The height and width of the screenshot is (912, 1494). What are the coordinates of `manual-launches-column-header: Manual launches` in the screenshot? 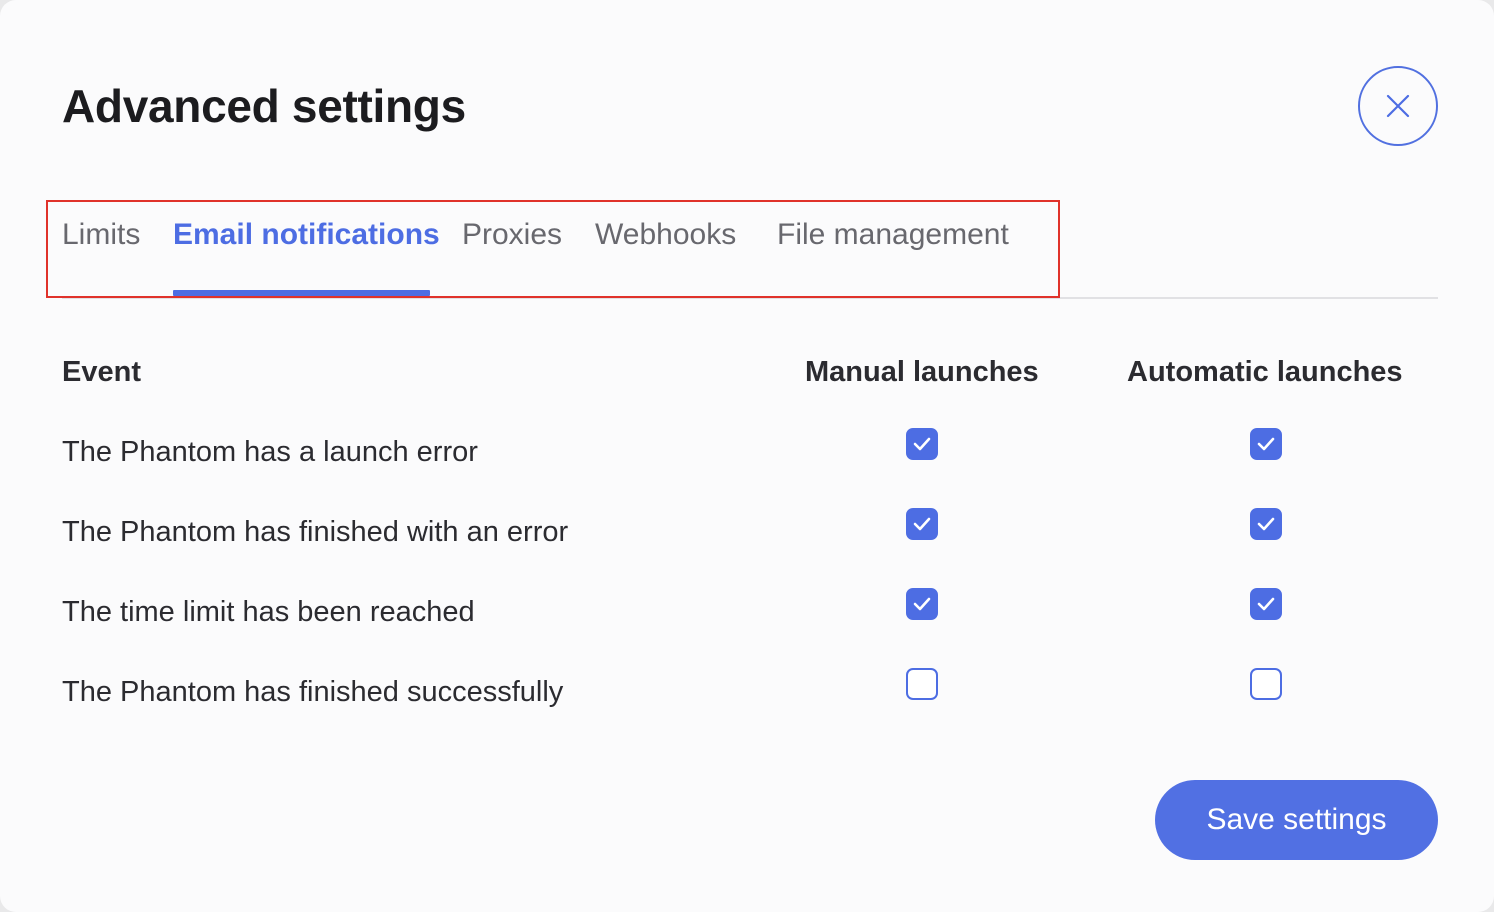 It's located at (922, 372).